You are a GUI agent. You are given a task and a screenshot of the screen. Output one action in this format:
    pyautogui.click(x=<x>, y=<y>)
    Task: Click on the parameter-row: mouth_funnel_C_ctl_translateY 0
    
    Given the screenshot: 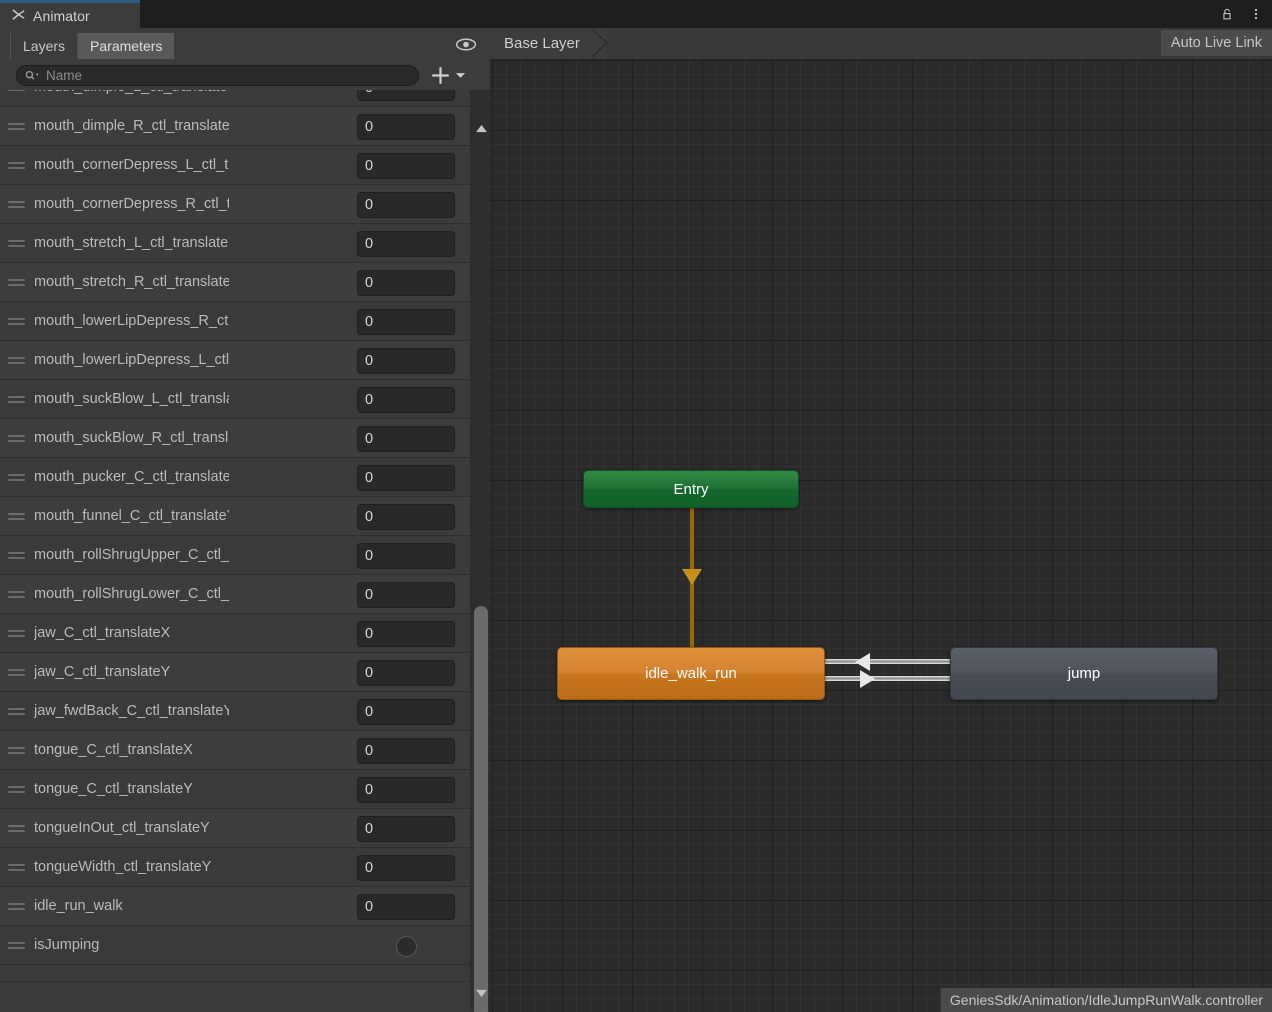 What is the action you would take?
    pyautogui.click(x=235, y=516)
    